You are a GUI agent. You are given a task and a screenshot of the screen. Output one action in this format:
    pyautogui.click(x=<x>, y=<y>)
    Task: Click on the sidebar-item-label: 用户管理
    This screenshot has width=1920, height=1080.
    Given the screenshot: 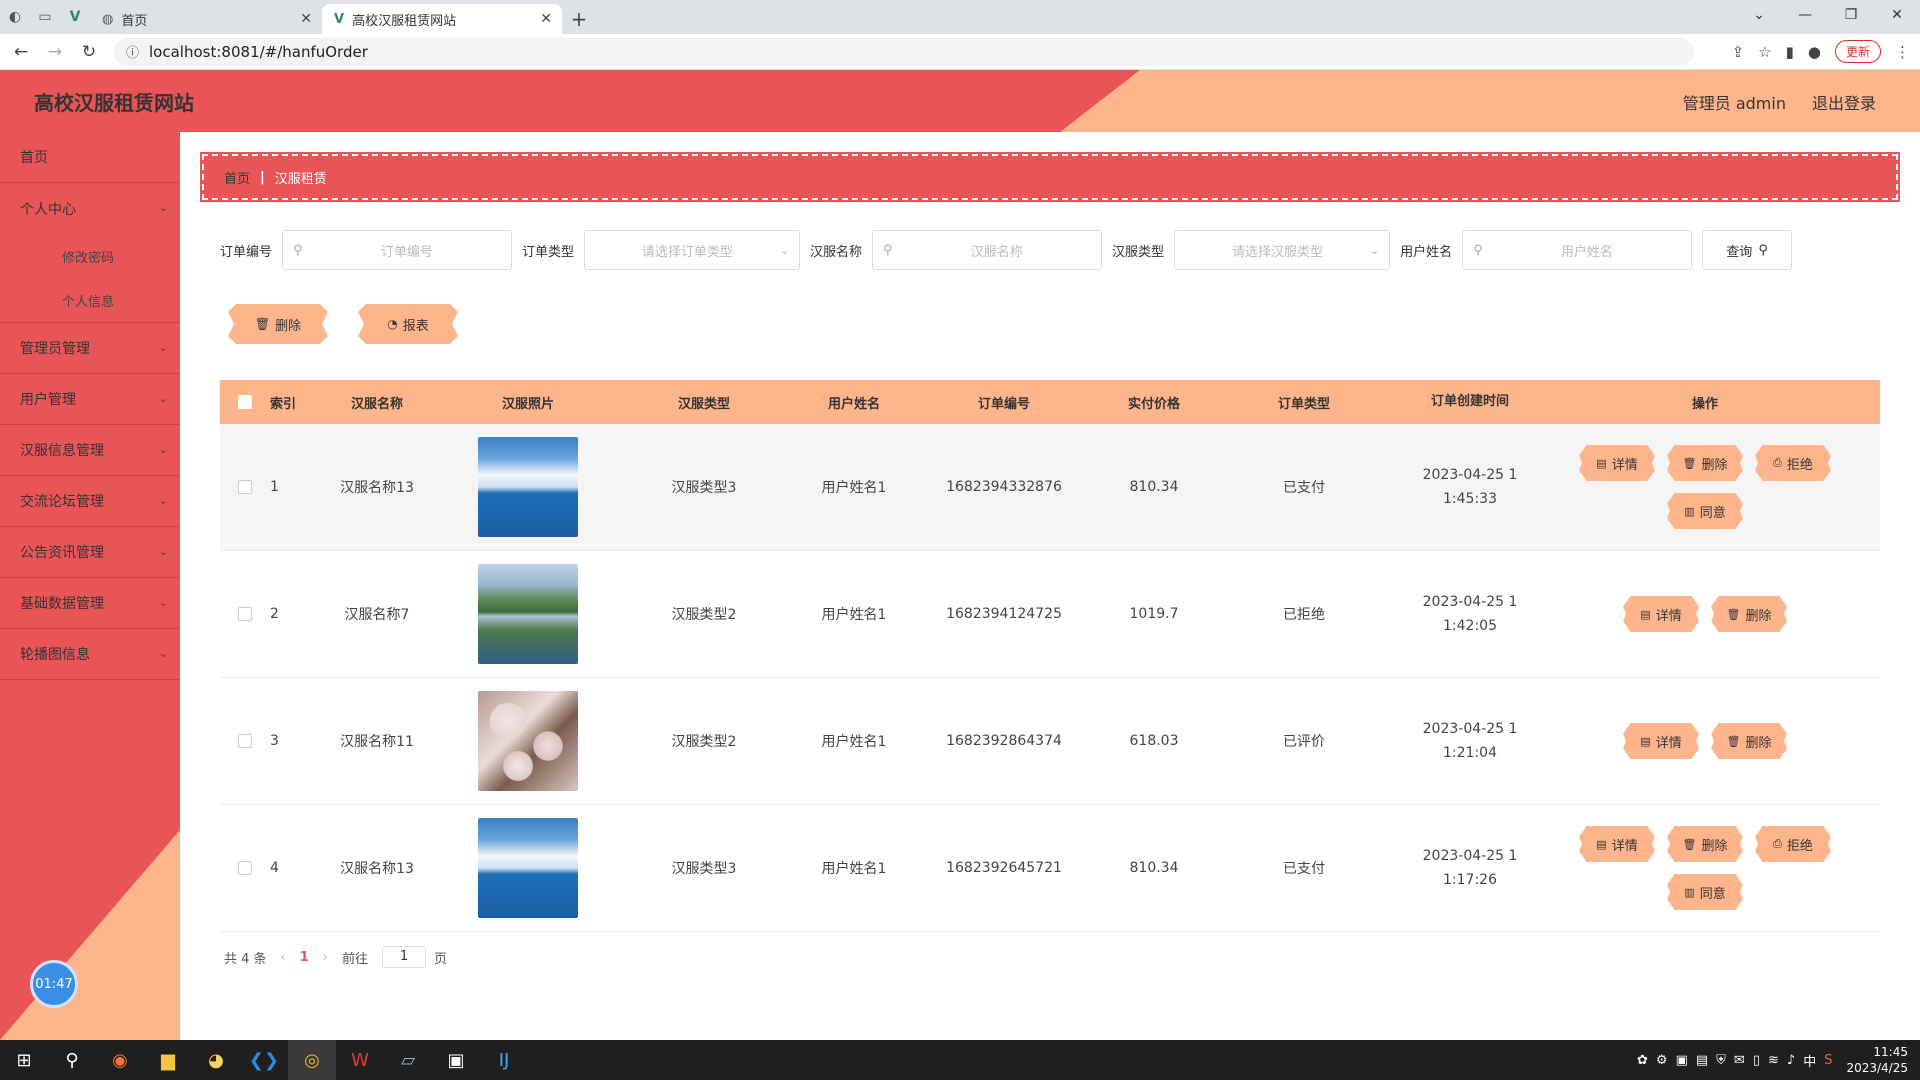 What is the action you would take?
    pyautogui.click(x=48, y=400)
    